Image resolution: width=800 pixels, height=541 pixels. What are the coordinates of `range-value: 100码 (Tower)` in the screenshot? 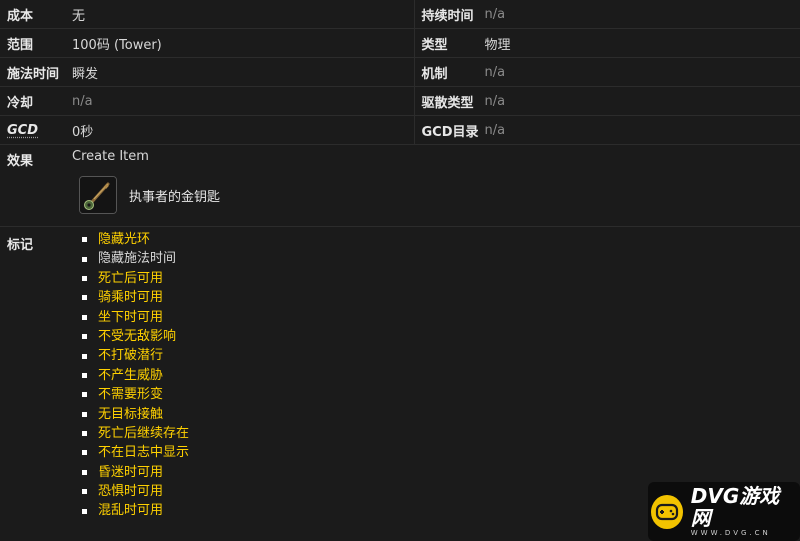 It's located at (117, 45).